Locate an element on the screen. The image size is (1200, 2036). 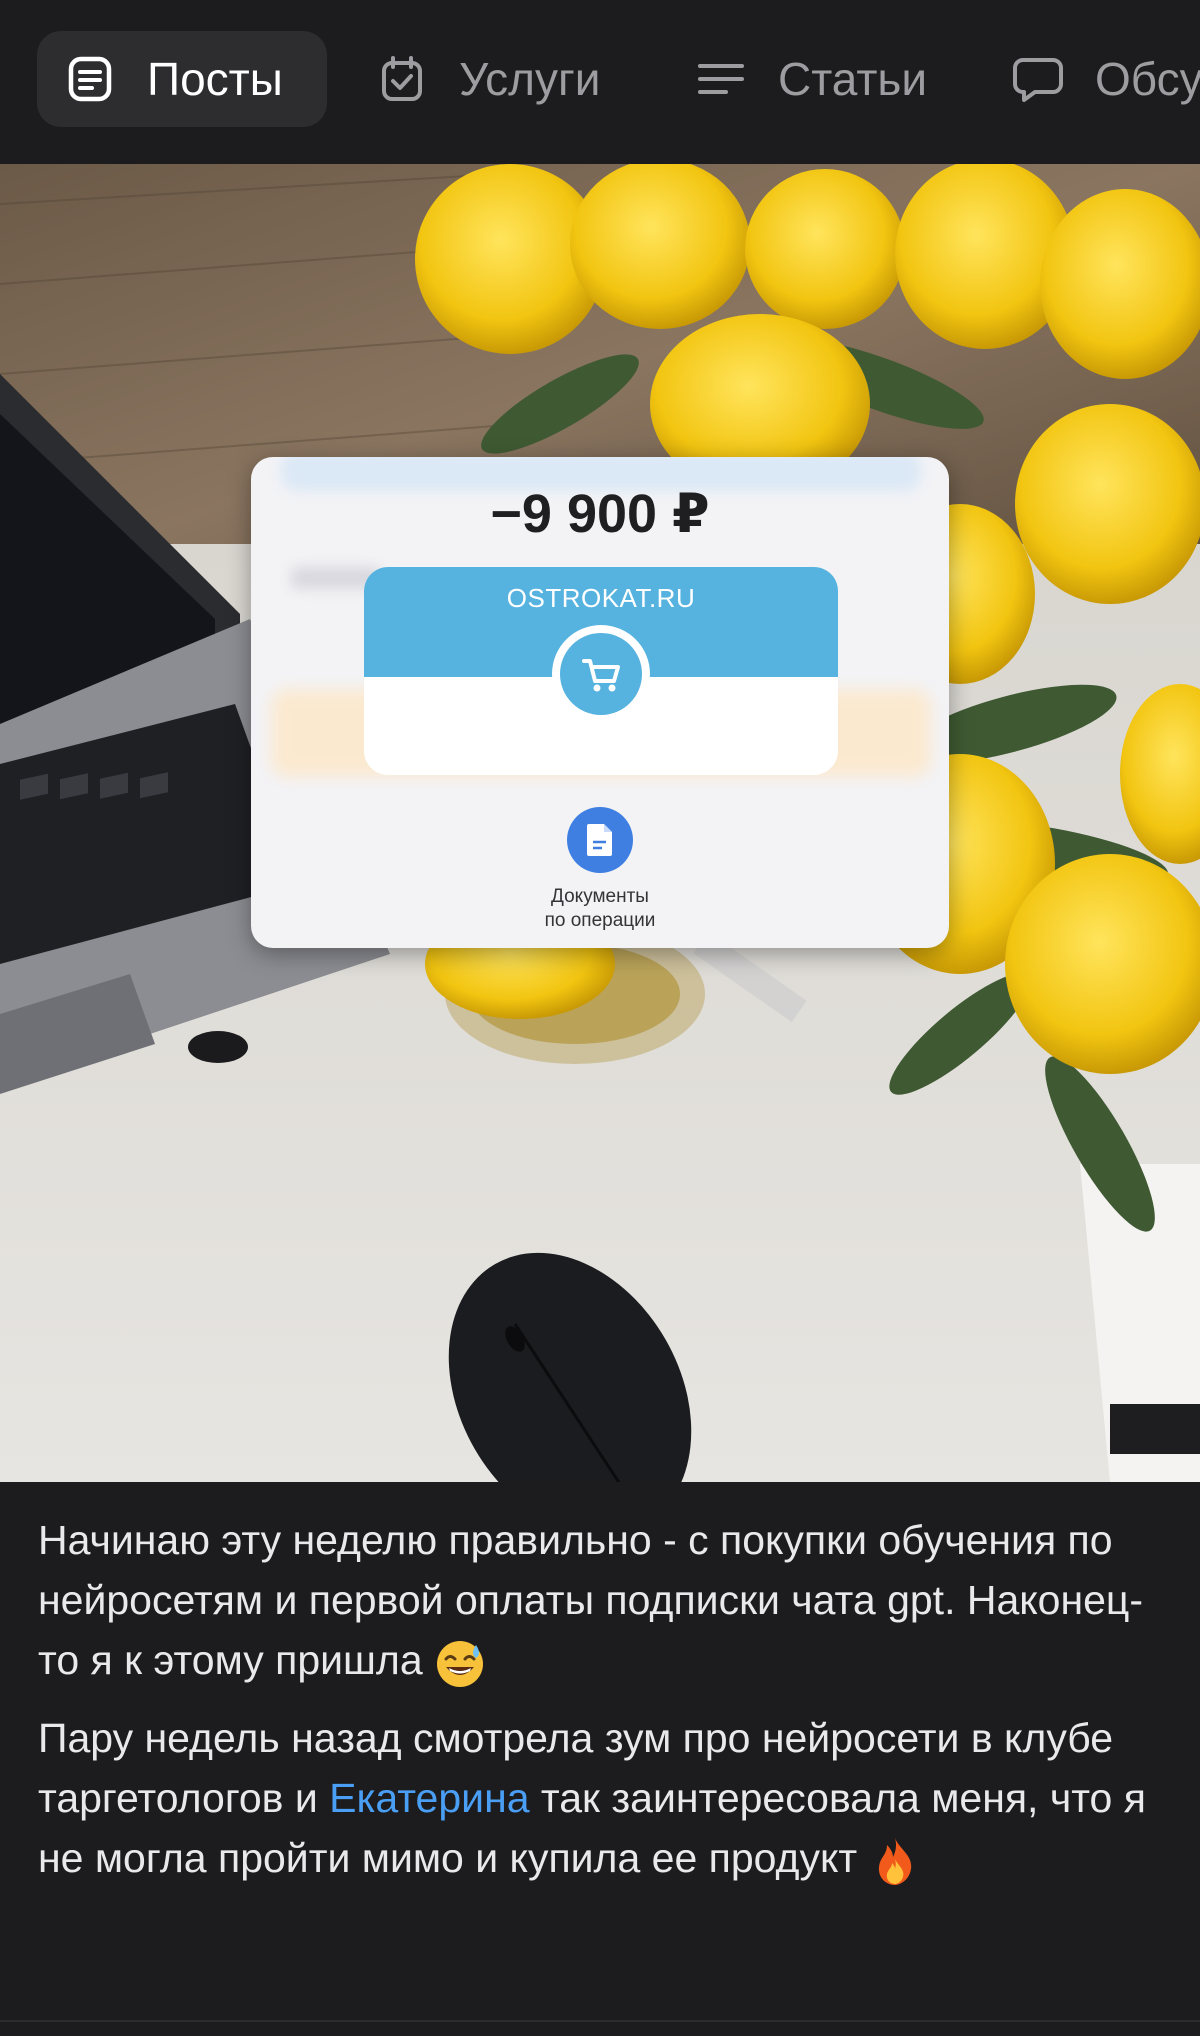
divider is located at coordinates (600, 2021).